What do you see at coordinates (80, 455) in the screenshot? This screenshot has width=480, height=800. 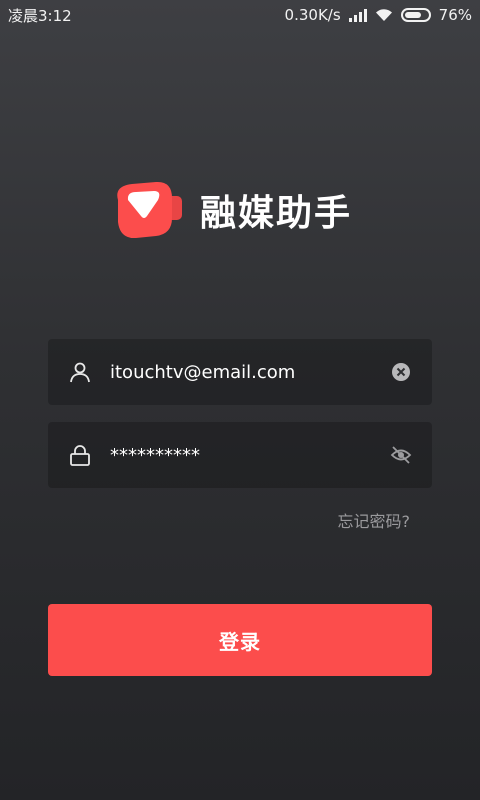 I see `lock-icon` at bounding box center [80, 455].